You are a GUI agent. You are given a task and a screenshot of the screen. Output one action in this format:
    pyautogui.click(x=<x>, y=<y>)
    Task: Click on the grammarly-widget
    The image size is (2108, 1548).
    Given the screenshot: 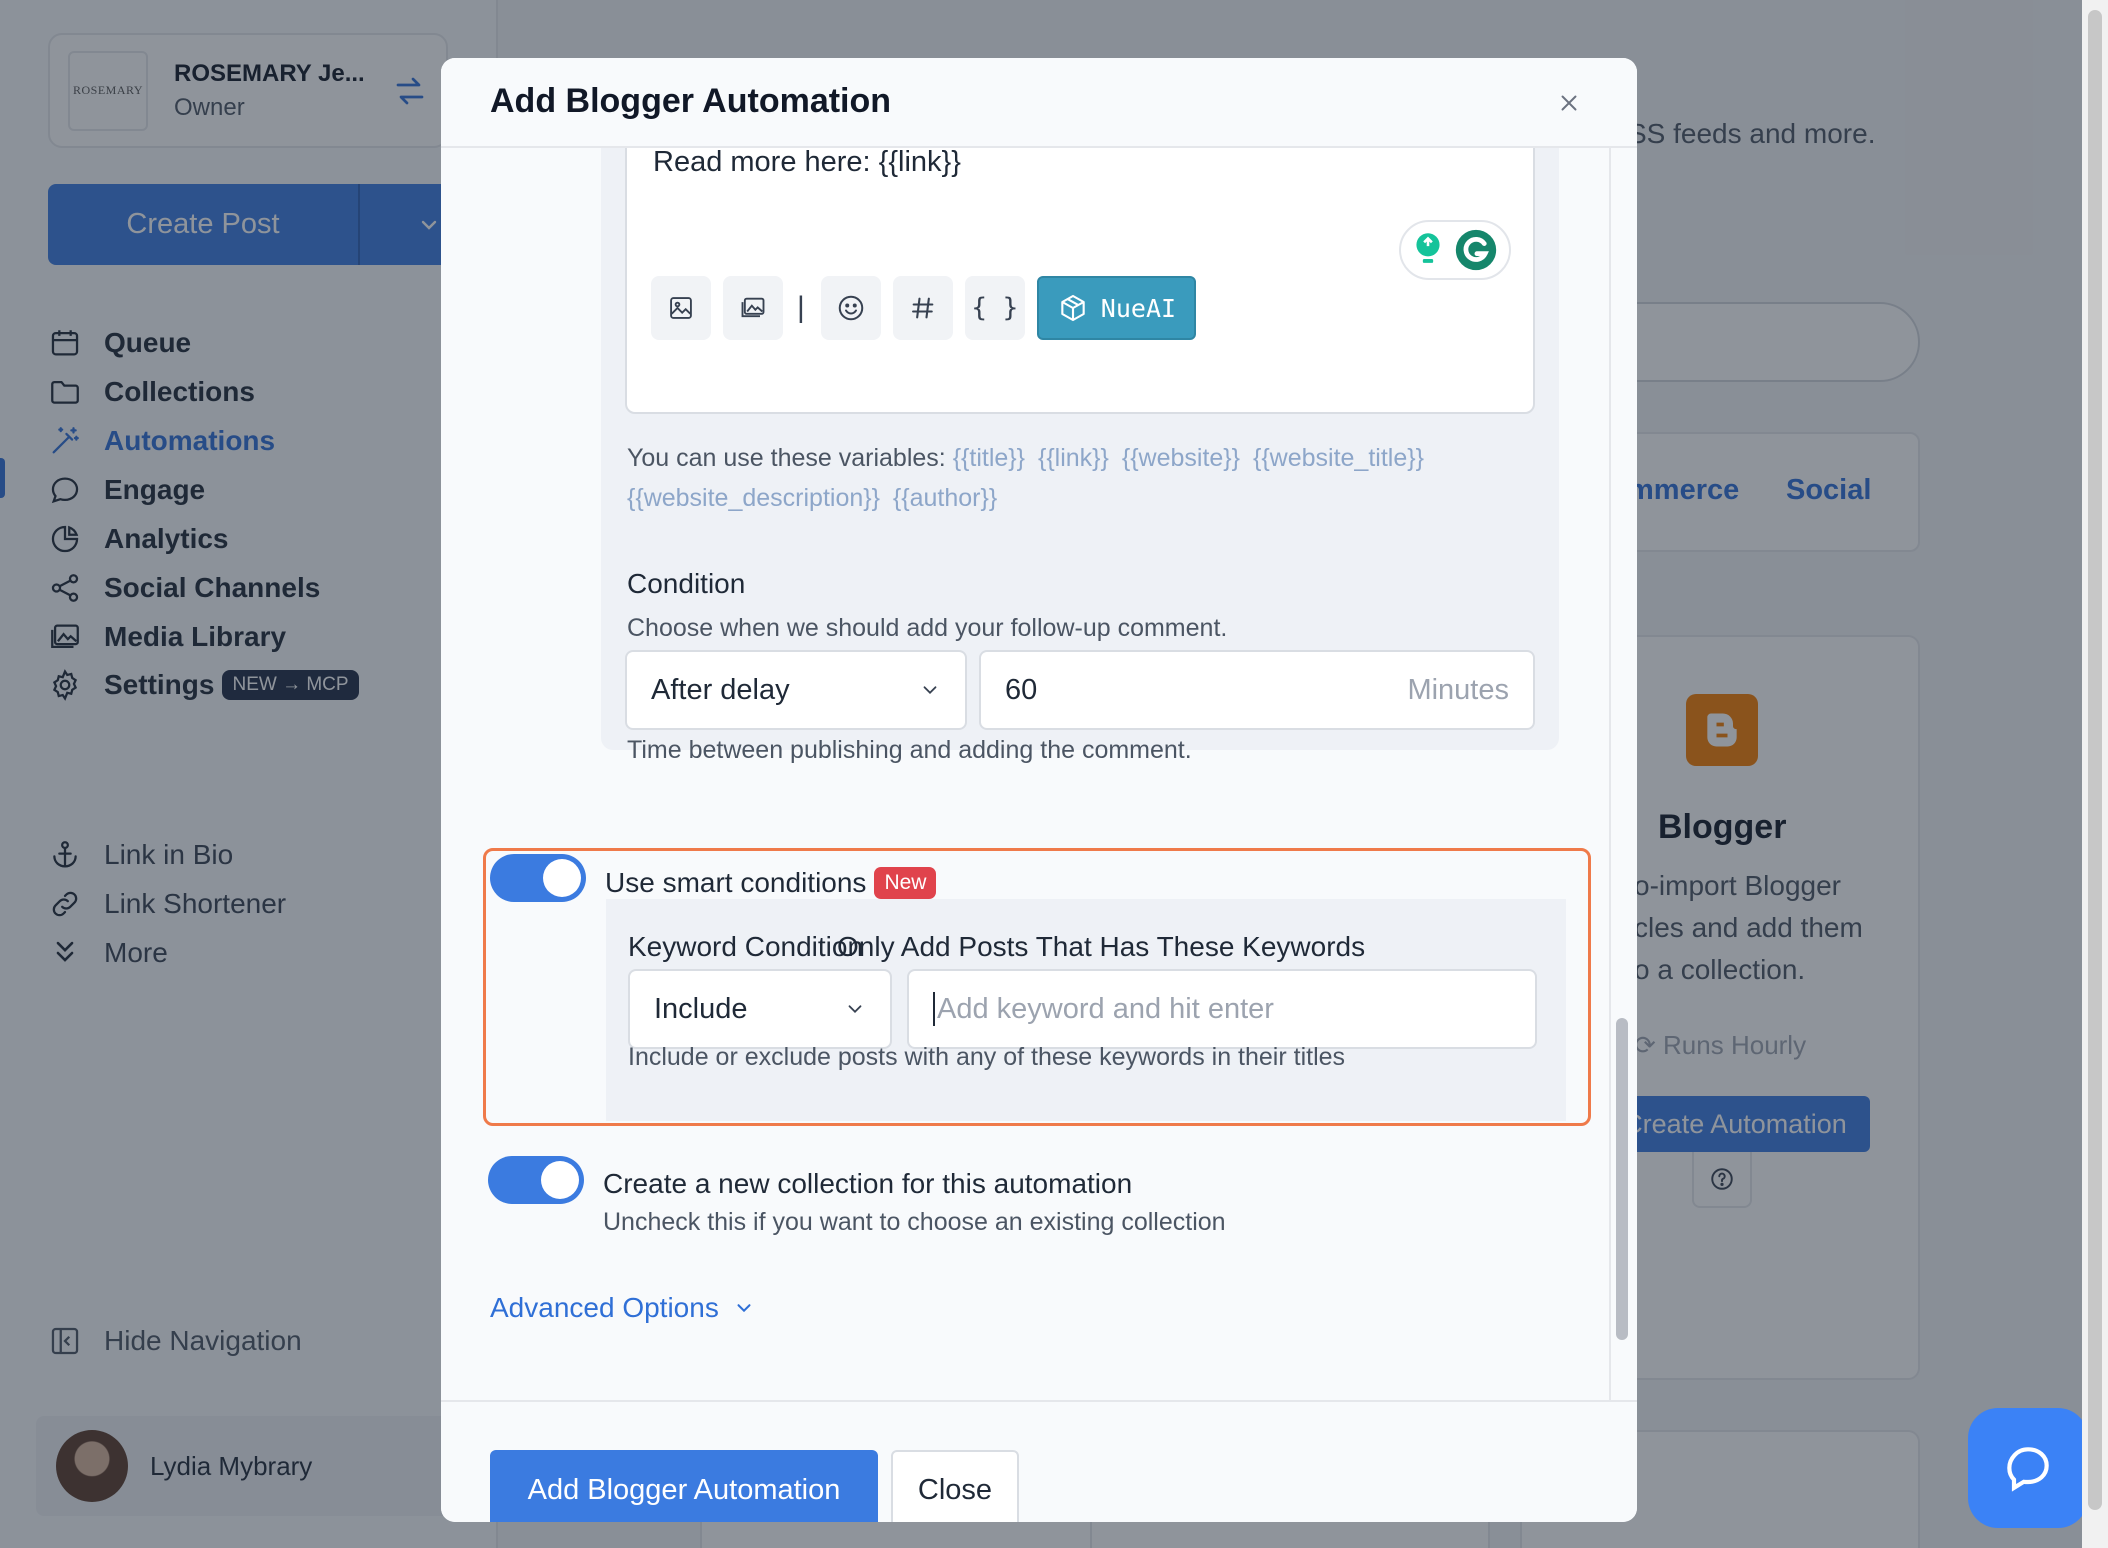 What is the action you would take?
    pyautogui.click(x=1455, y=250)
    